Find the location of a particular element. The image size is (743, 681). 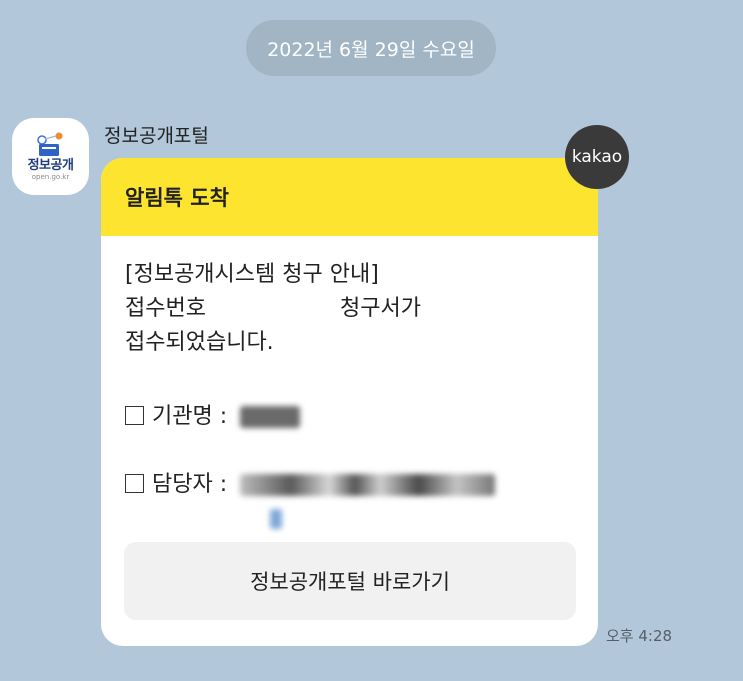

redacted-contact-extra is located at coordinates (276, 519).